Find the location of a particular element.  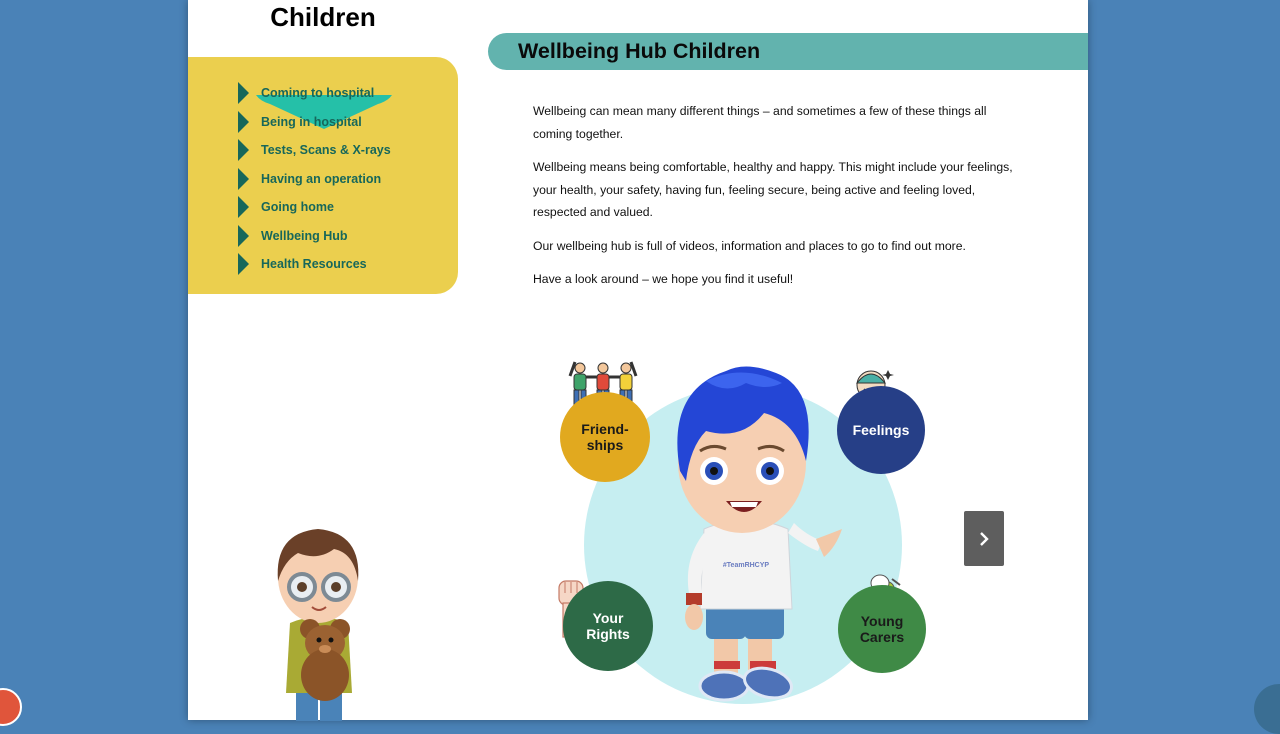

nav-item-label: Going home is located at coordinates (297, 207).